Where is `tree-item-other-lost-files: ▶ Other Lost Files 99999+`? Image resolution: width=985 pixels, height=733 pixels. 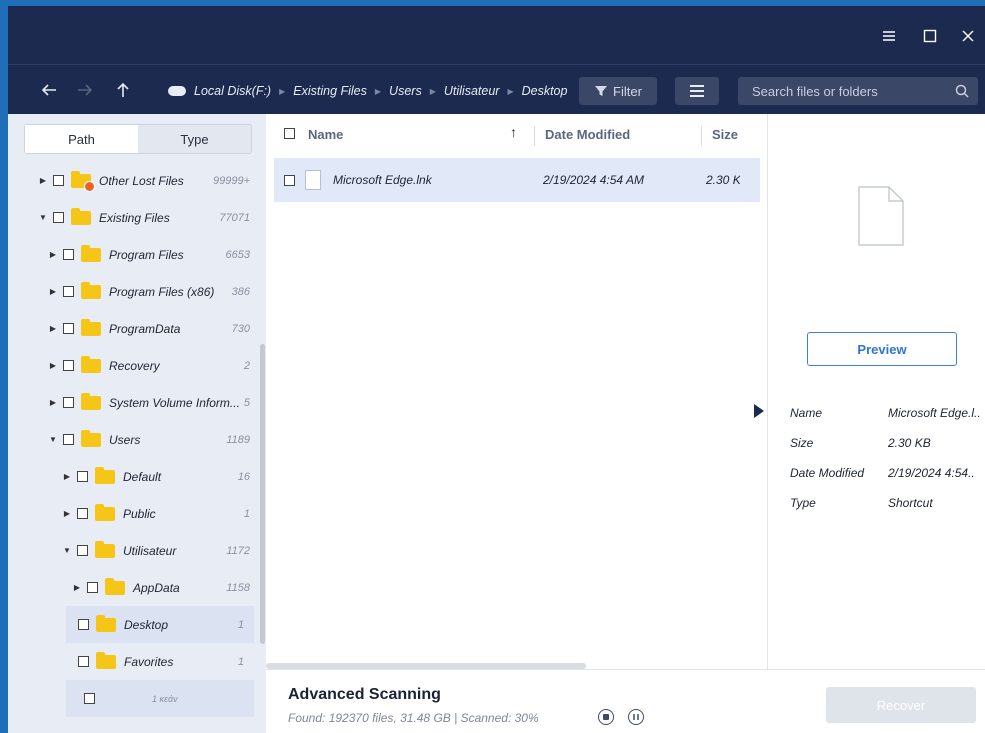
tree-item-other-lost-files: ▶ Other Lost Files 99999+ is located at coordinates (134, 180).